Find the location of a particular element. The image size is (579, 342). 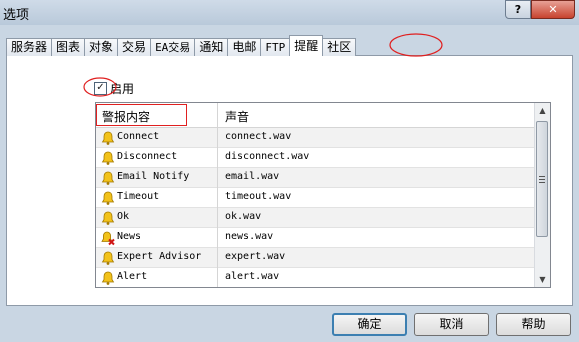

tab-5: 通知 is located at coordinates (211, 47).